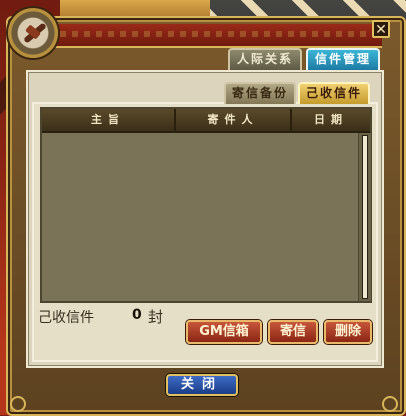 The image size is (406, 416). What do you see at coordinates (265, 59) in the screenshot?
I see `tab-relationships: 人际关系` at bounding box center [265, 59].